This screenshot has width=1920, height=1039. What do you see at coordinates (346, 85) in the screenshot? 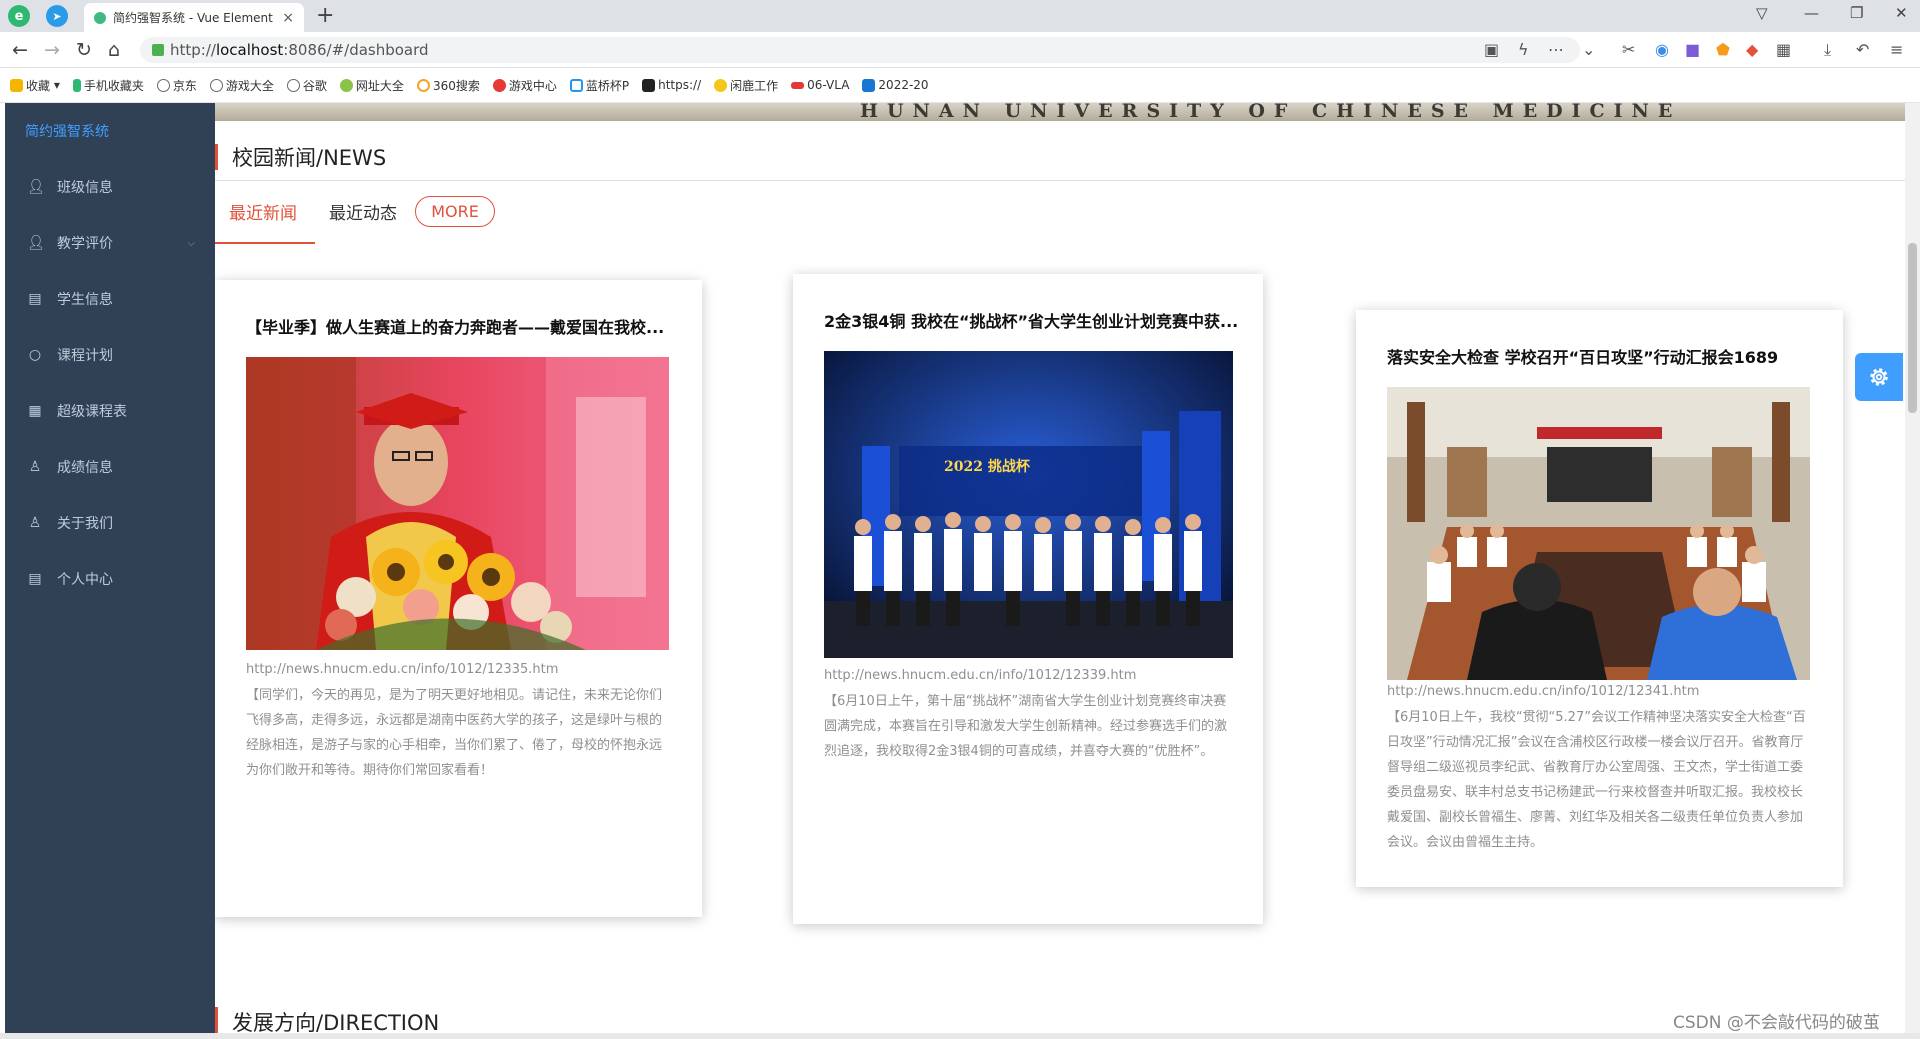
I see `site-icon` at bounding box center [346, 85].